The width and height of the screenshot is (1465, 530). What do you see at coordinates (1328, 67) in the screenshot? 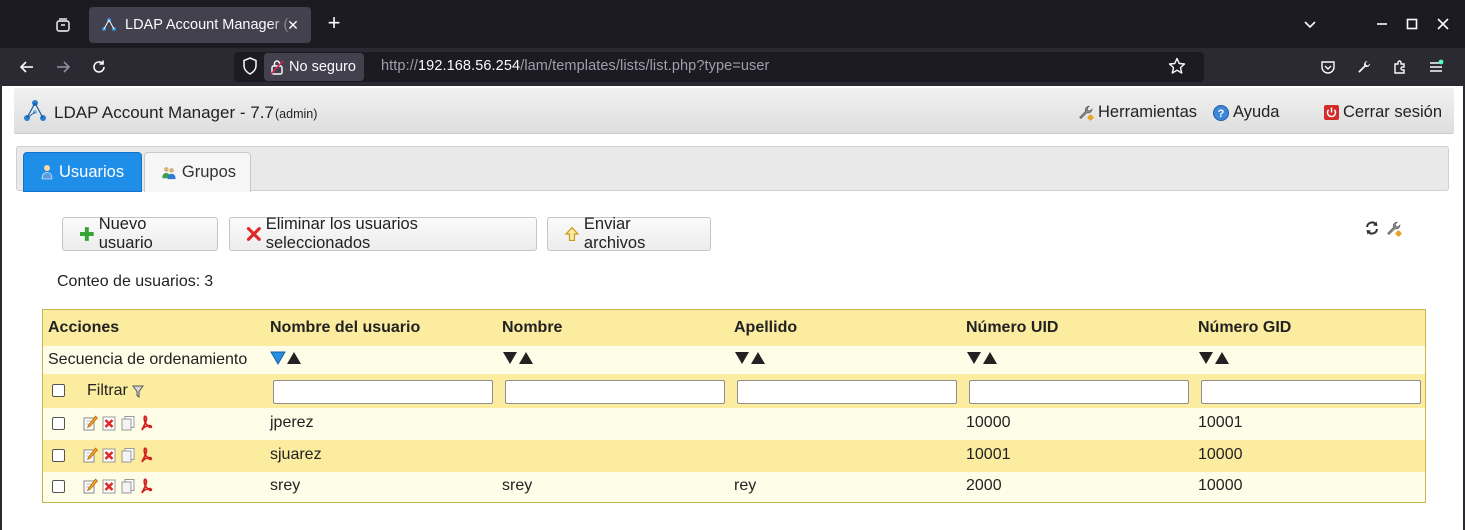
I see `pocket-icon` at bounding box center [1328, 67].